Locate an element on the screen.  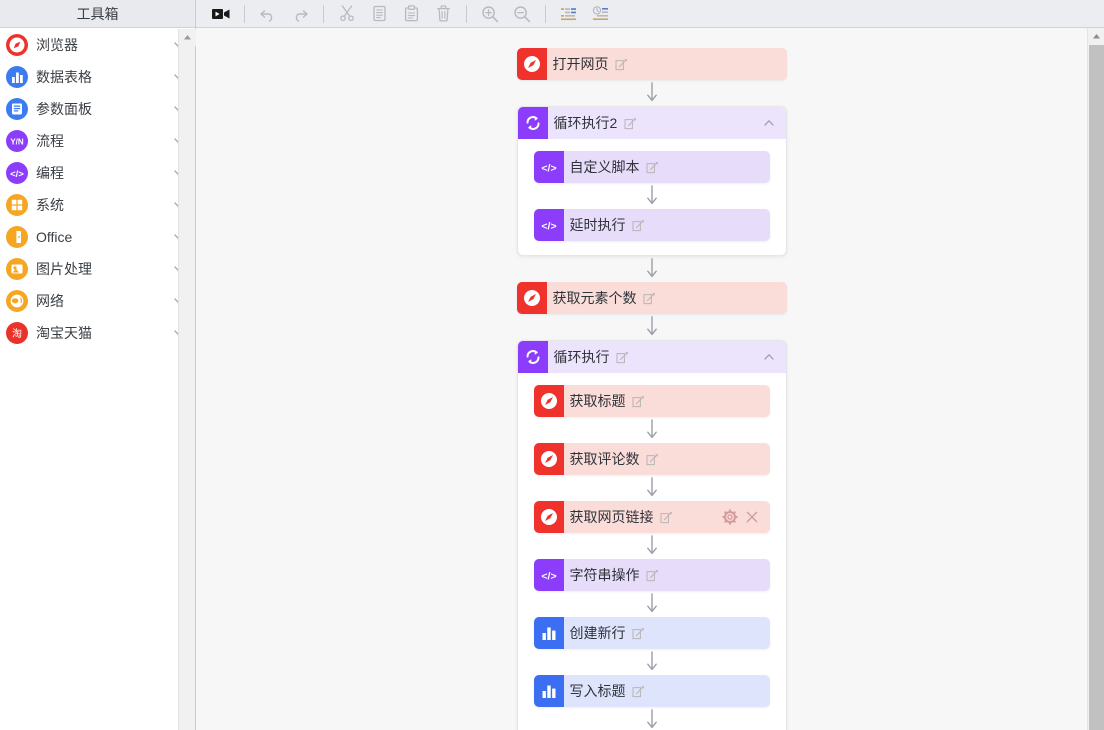
sidebar-item-label: Office is located at coordinates (54, 237).